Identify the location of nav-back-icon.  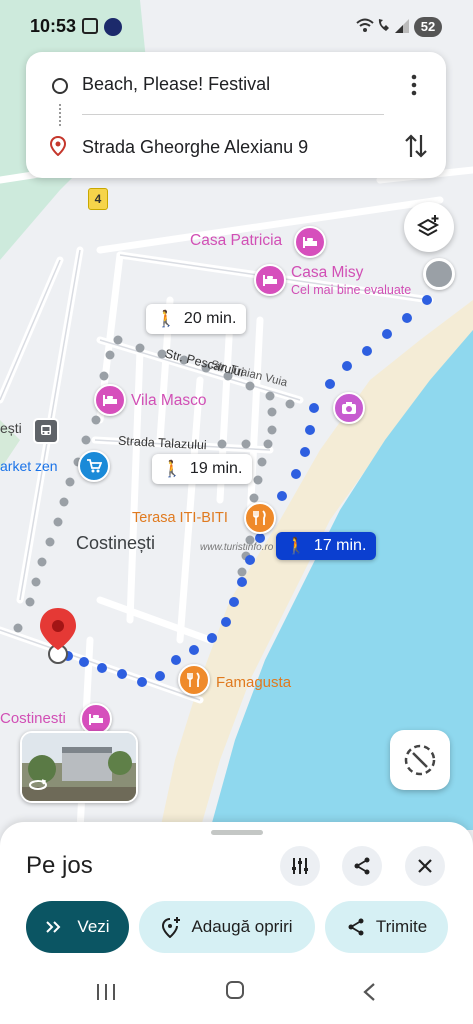
(369, 994).